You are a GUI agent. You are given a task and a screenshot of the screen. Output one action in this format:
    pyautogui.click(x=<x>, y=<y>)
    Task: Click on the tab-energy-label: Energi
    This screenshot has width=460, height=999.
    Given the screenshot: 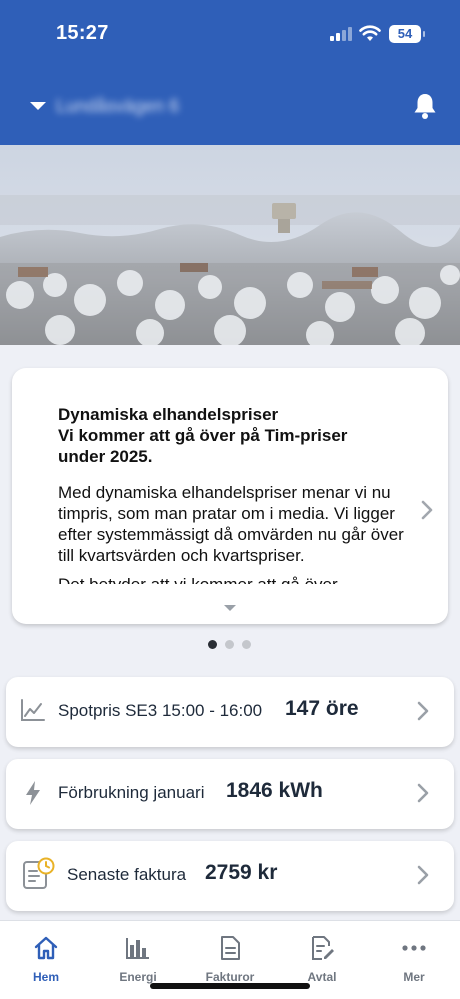 What is the action you would take?
    pyautogui.click(x=138, y=977)
    